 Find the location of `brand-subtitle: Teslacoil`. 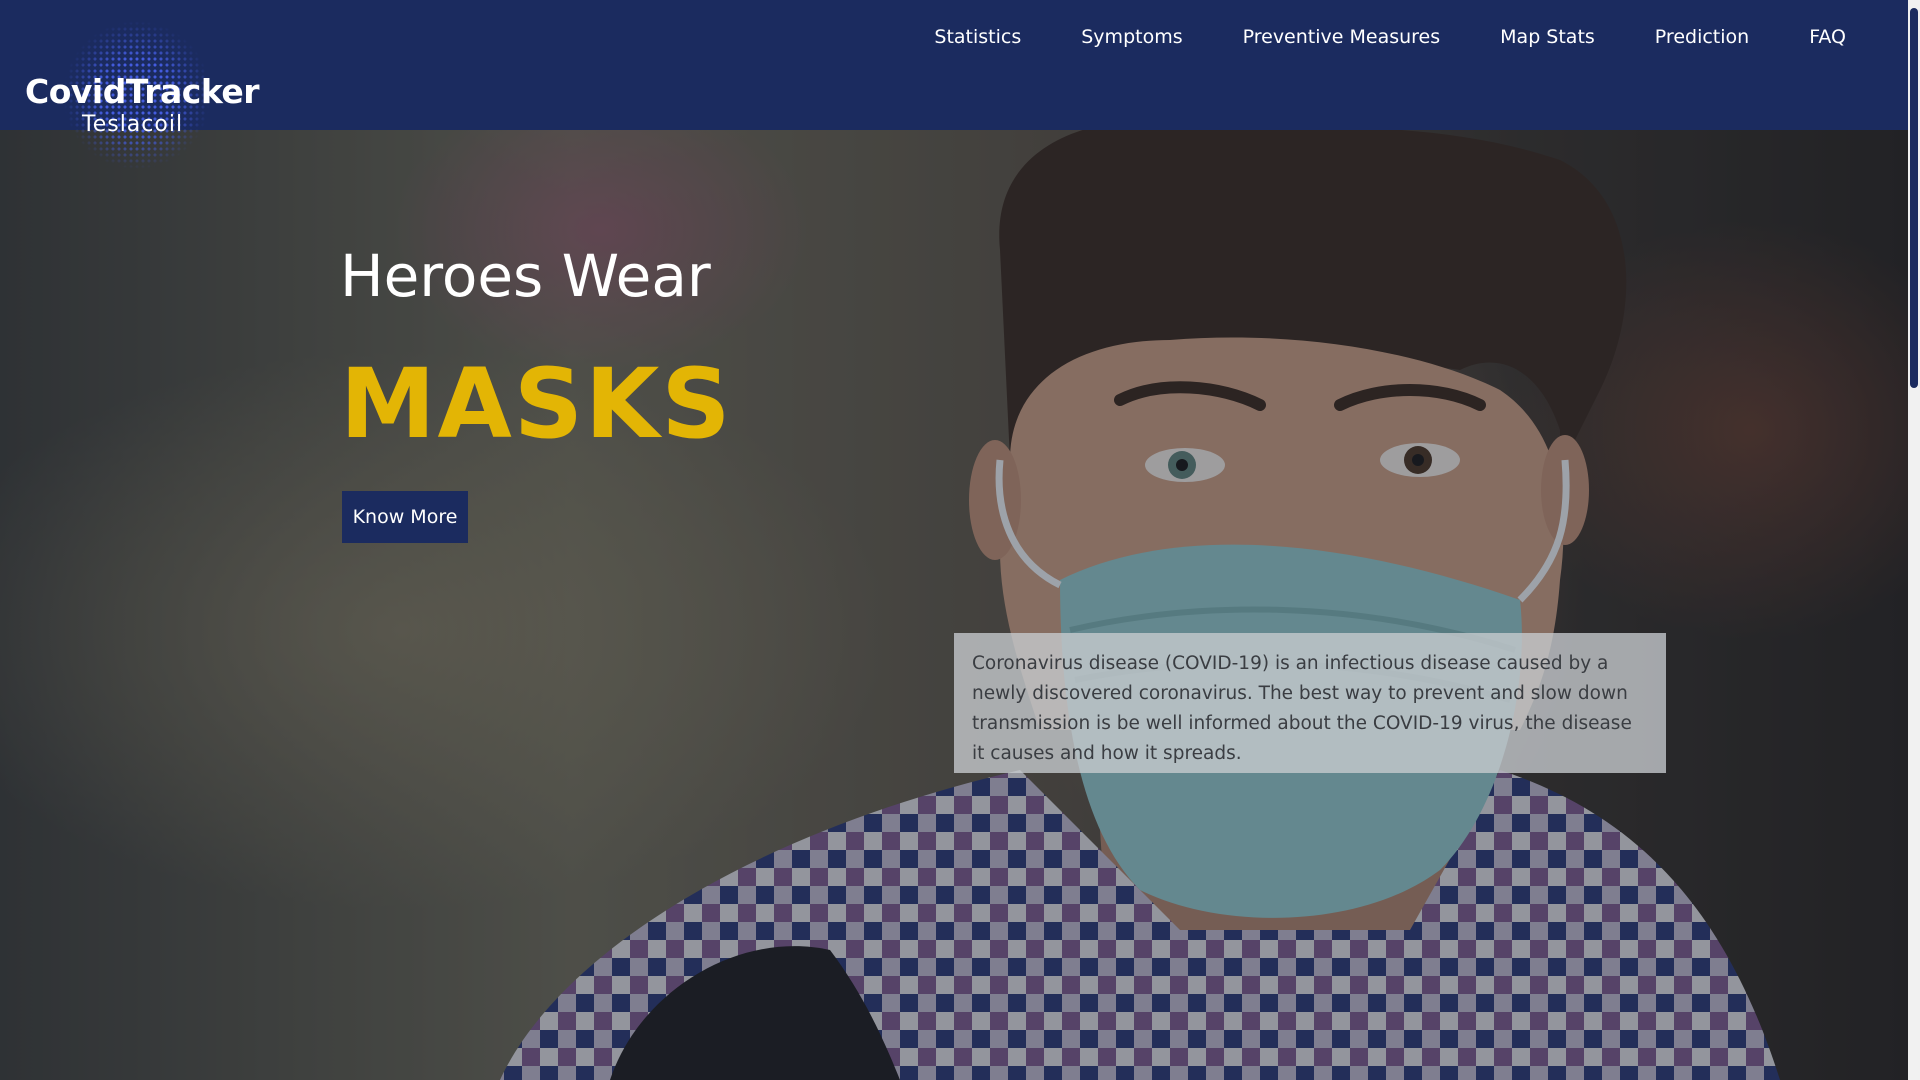

brand-subtitle: Teslacoil is located at coordinates (133, 124).